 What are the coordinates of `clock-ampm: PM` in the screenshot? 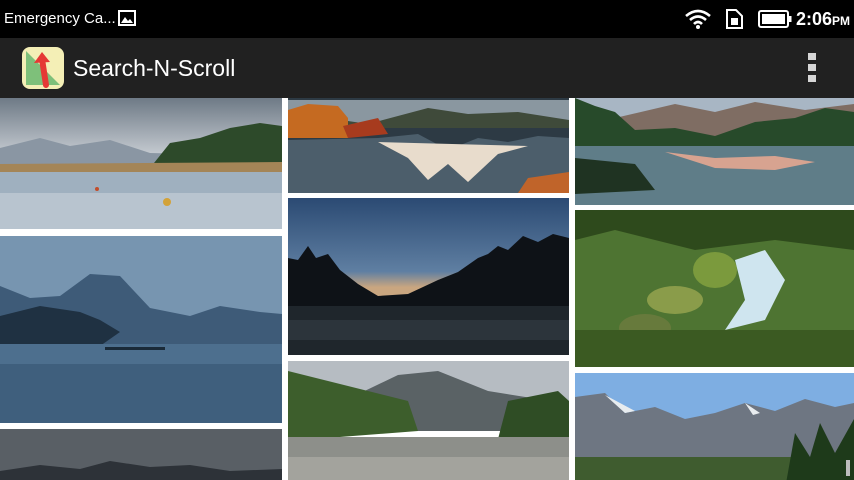 It's located at (841, 21).